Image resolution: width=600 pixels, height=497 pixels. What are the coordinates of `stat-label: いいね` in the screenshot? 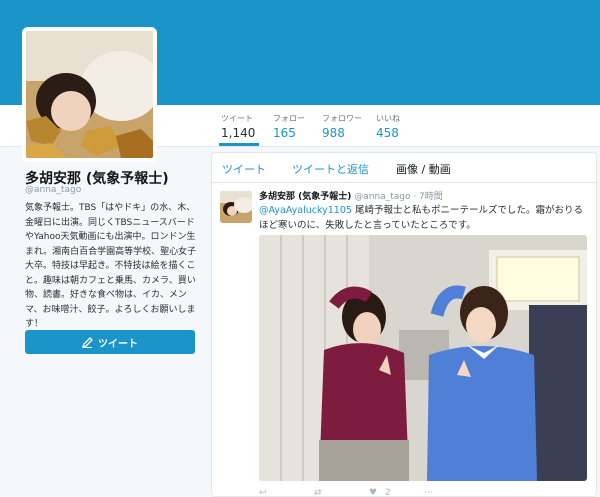 It's located at (388, 118).